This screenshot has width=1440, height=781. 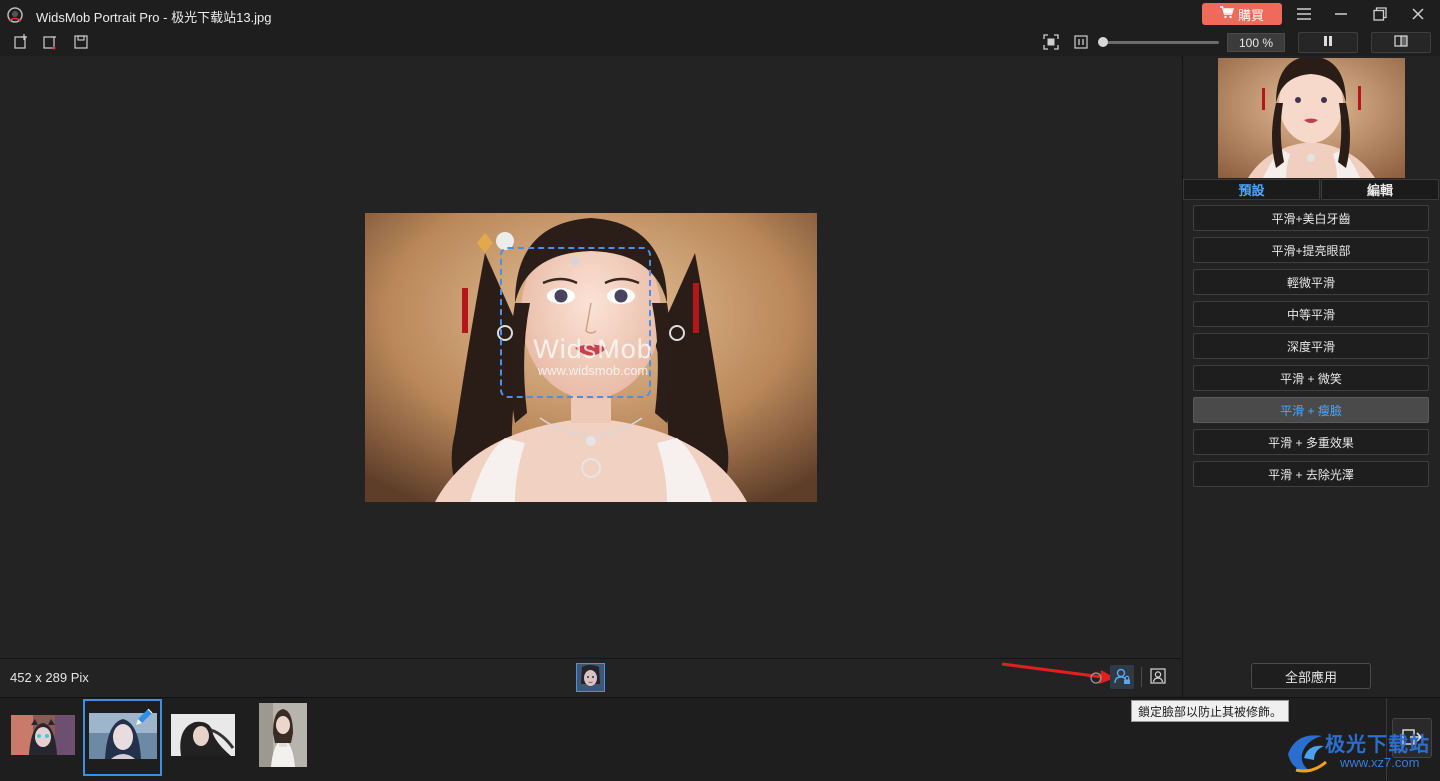 I want to click on actual-size-icon, so click(x=1081, y=43).